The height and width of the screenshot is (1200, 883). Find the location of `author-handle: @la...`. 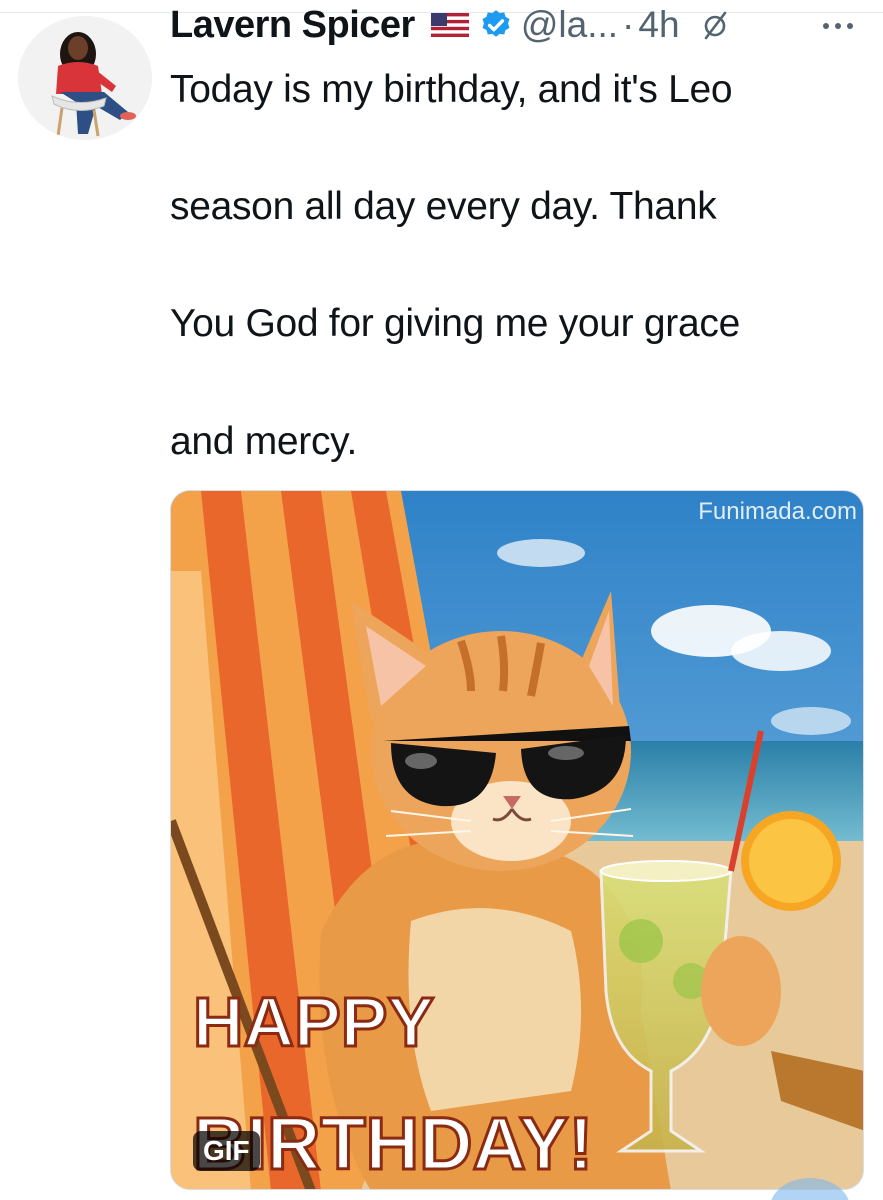

author-handle: @la... is located at coordinates (569, 25).